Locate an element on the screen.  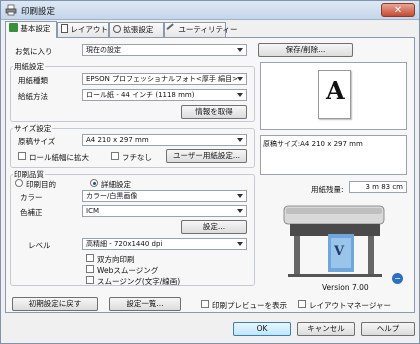
tab-advanced-label: 拡張設定 is located at coordinates (138, 29).